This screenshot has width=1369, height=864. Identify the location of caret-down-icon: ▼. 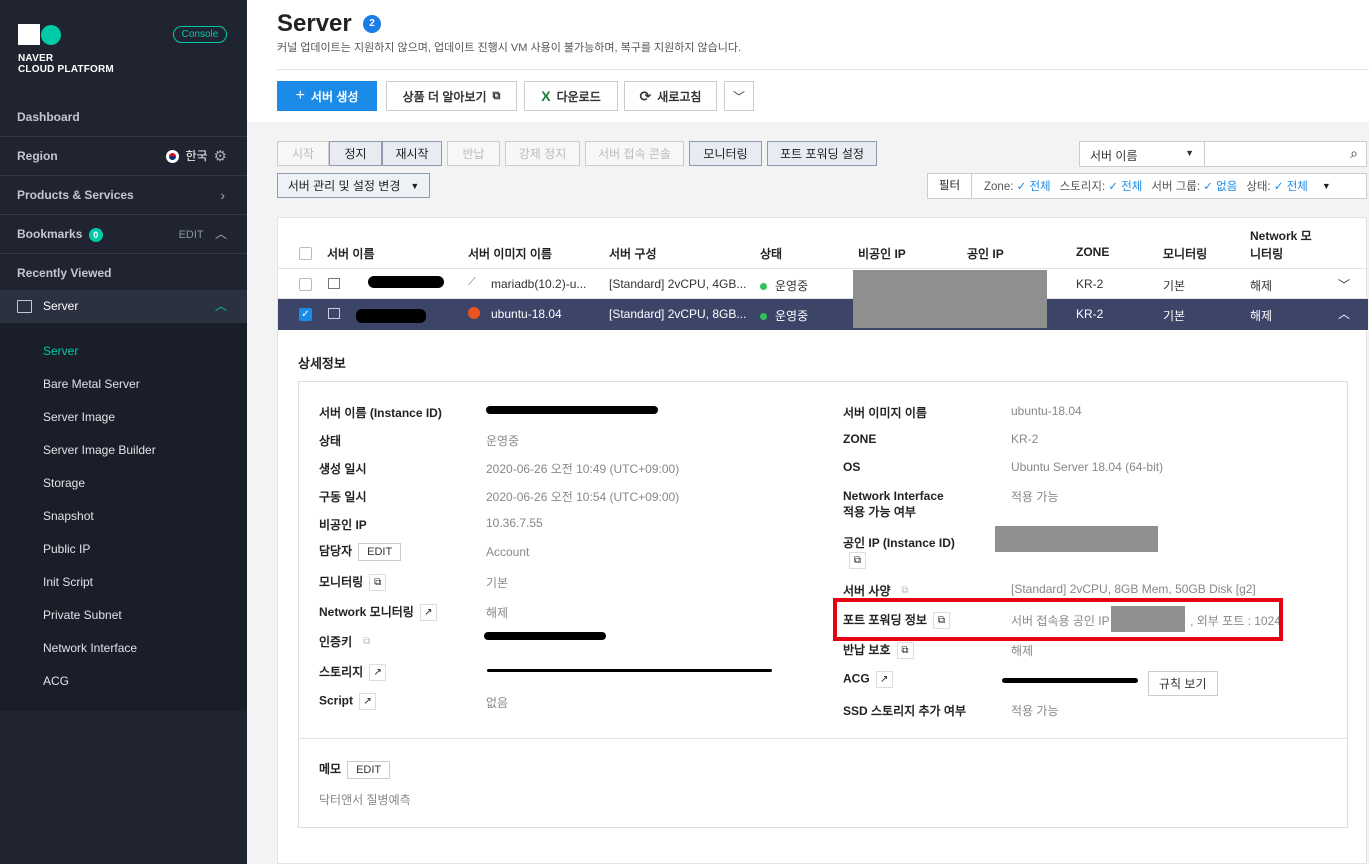
(1326, 186).